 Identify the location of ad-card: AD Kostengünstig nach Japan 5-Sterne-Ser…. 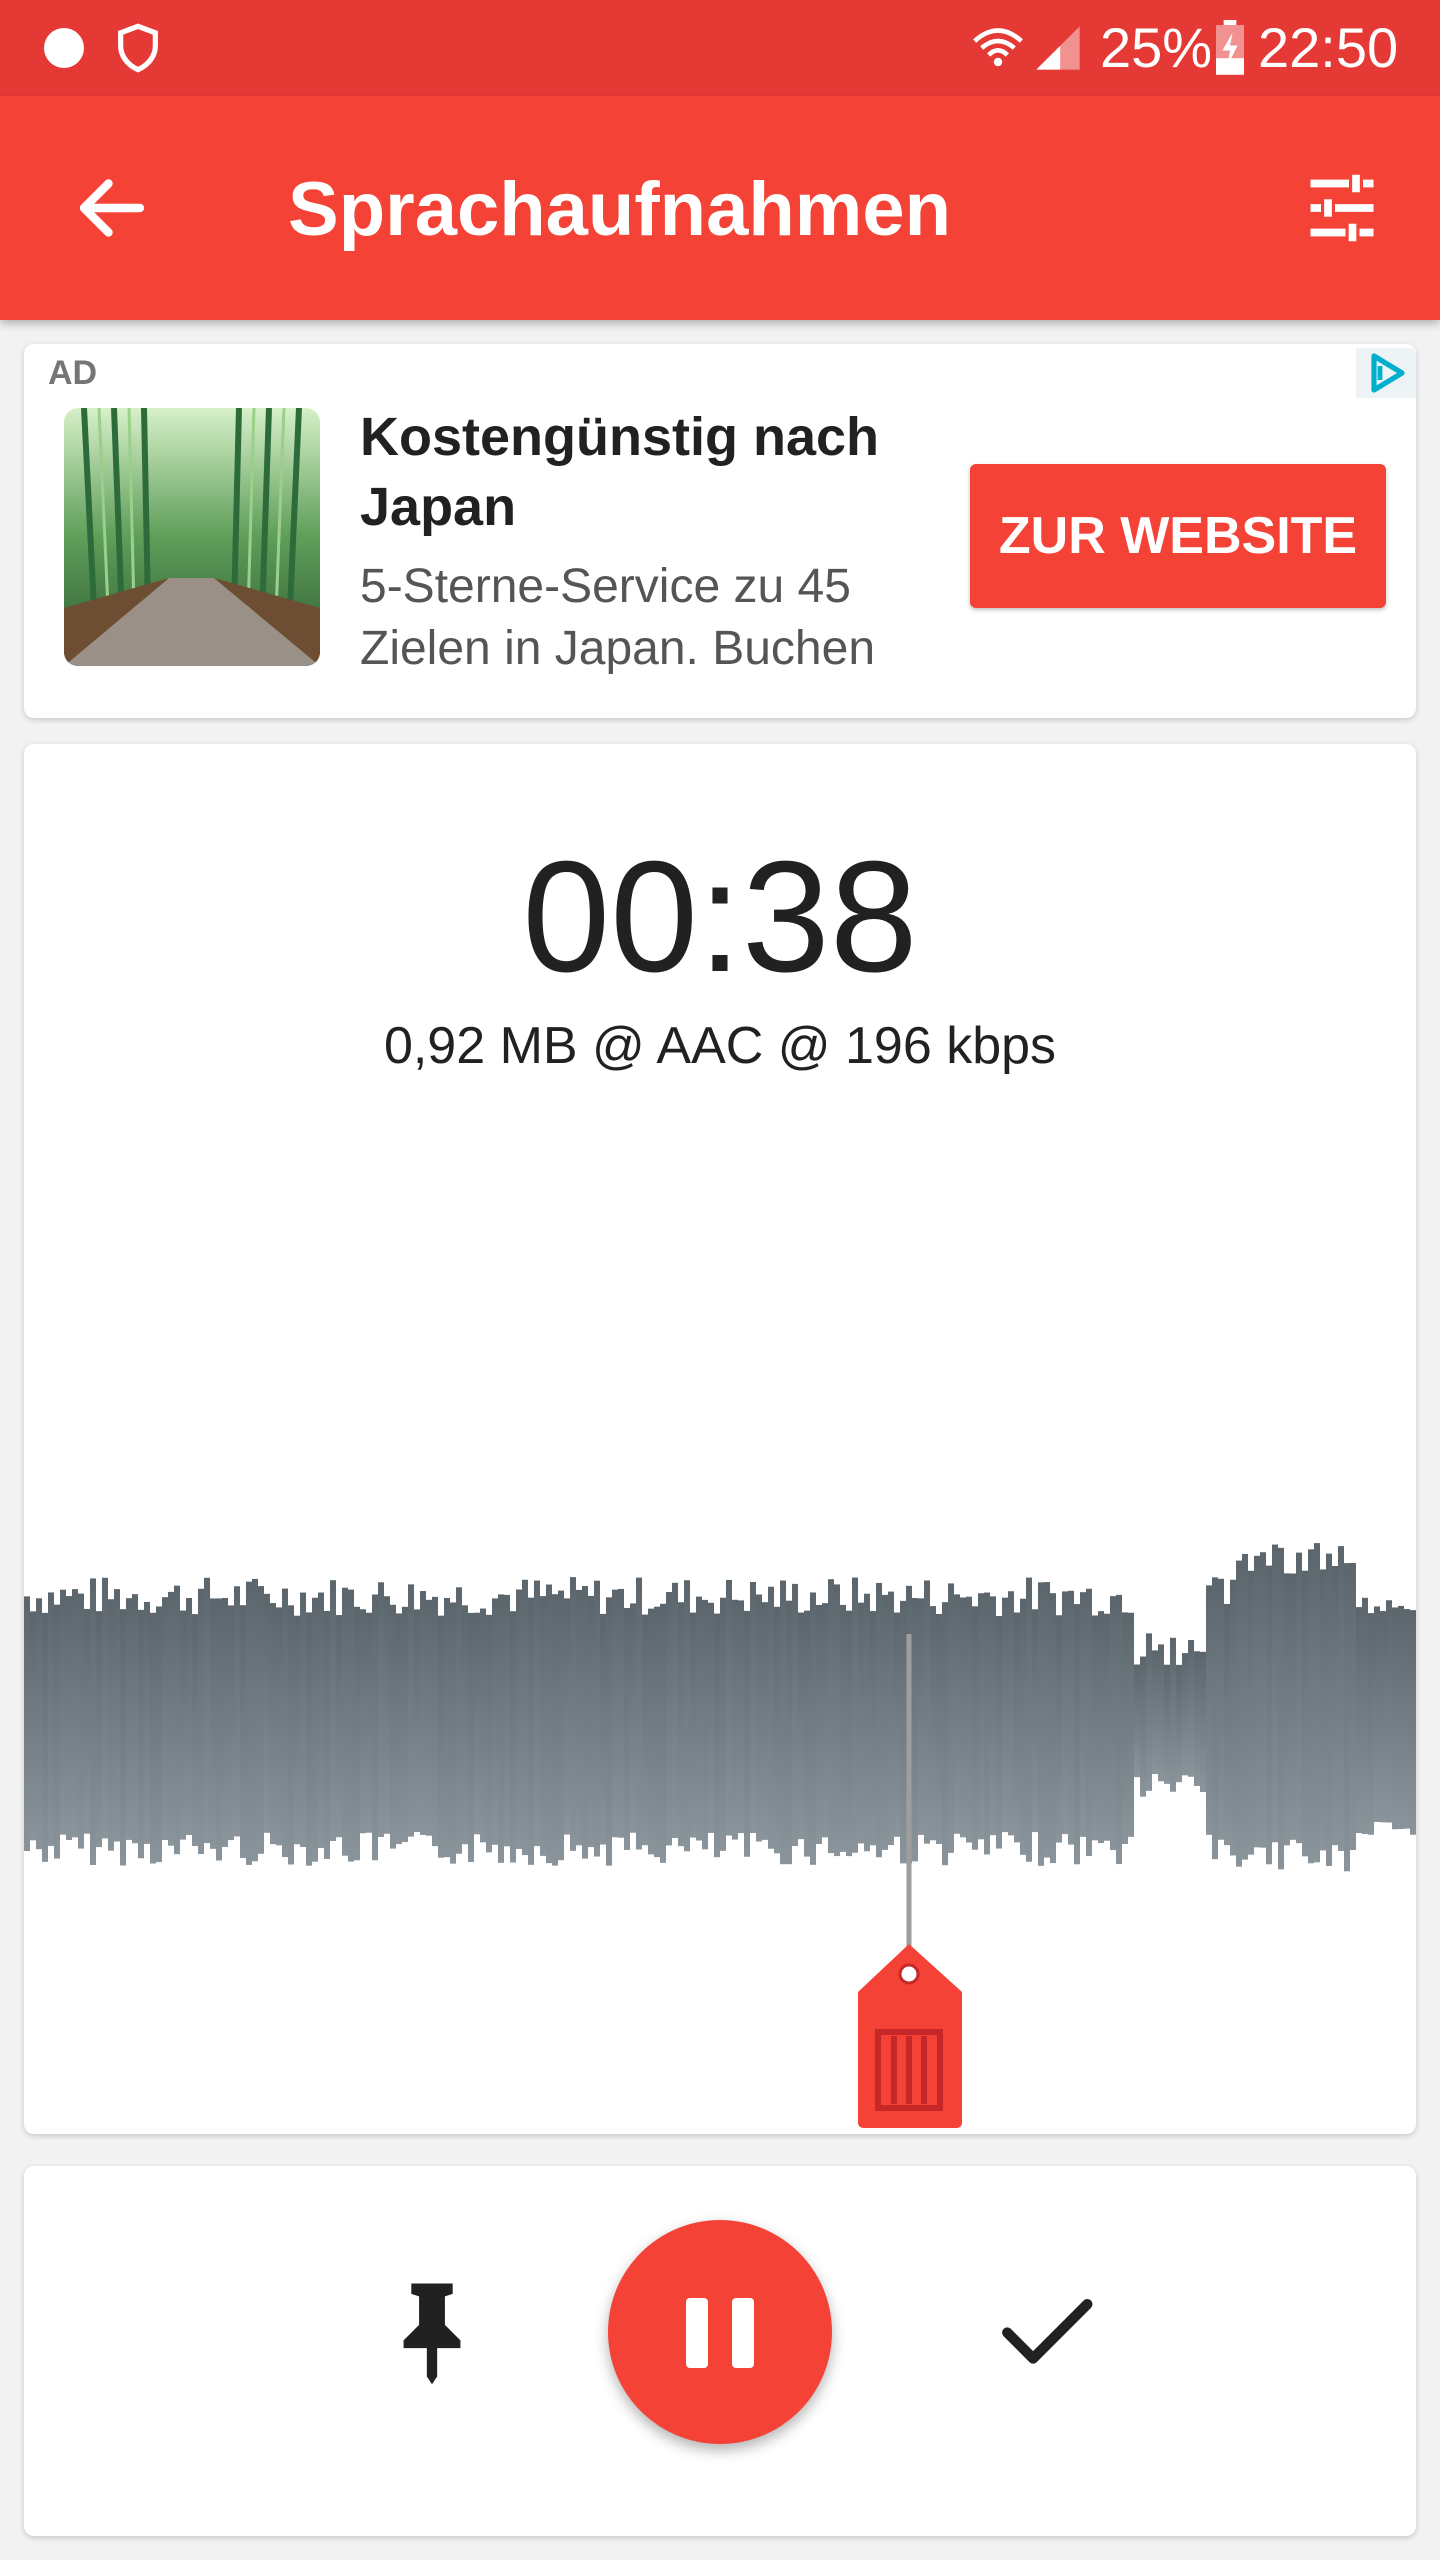
(720, 531).